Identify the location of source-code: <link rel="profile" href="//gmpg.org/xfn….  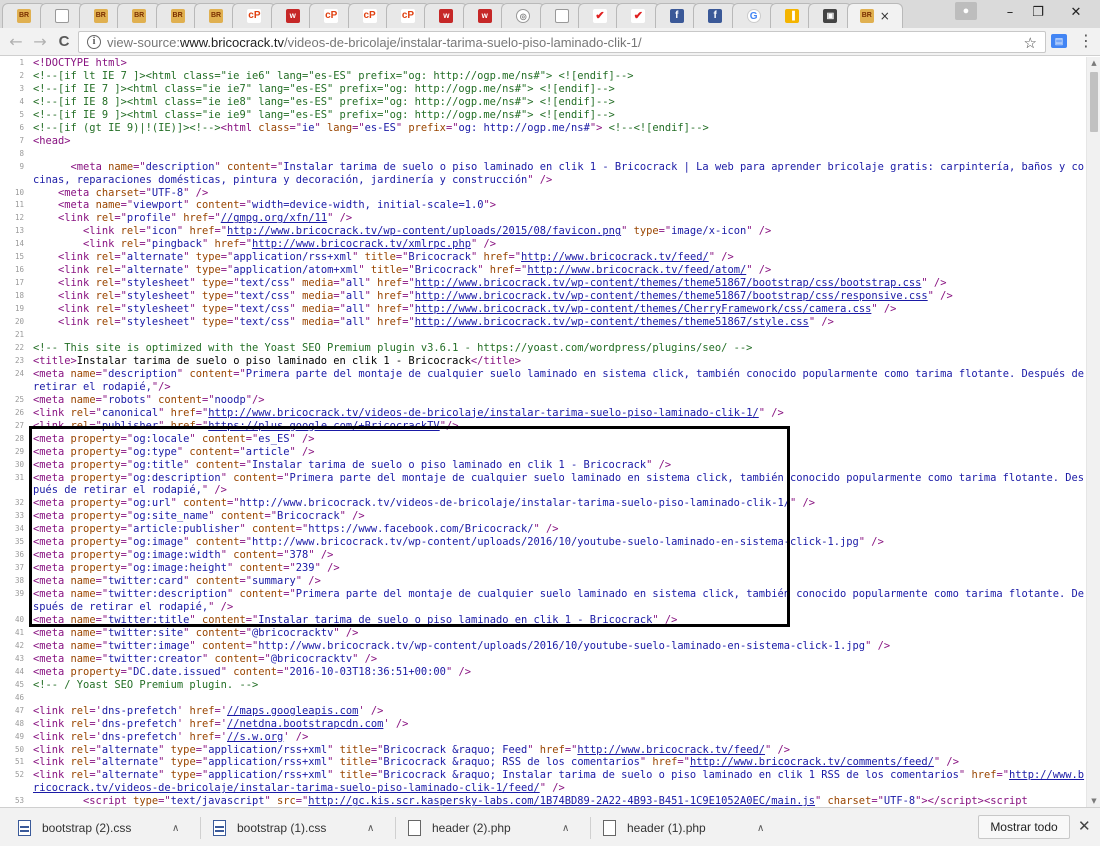
(205, 218).